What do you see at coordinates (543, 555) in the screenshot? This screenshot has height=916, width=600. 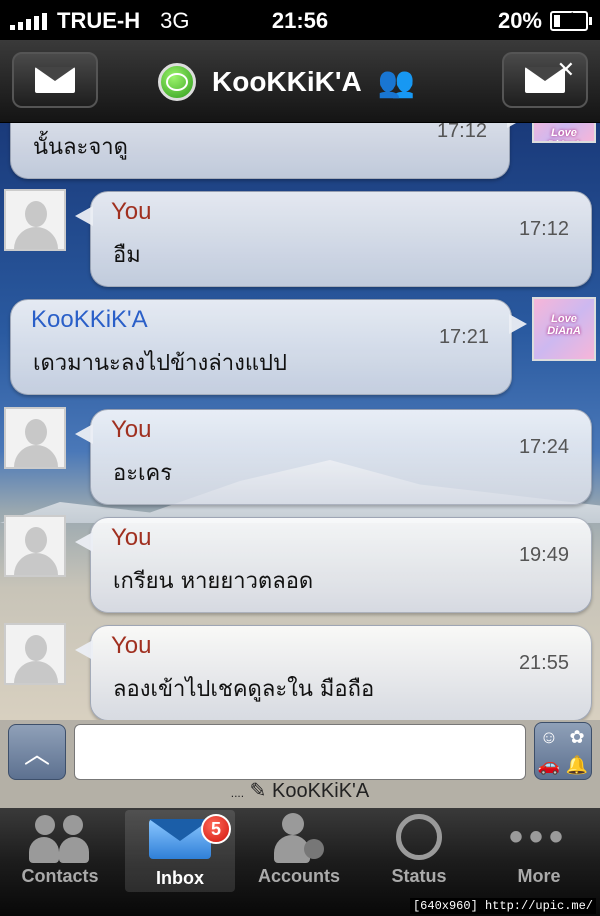 I see `message-time: 19:49` at bounding box center [543, 555].